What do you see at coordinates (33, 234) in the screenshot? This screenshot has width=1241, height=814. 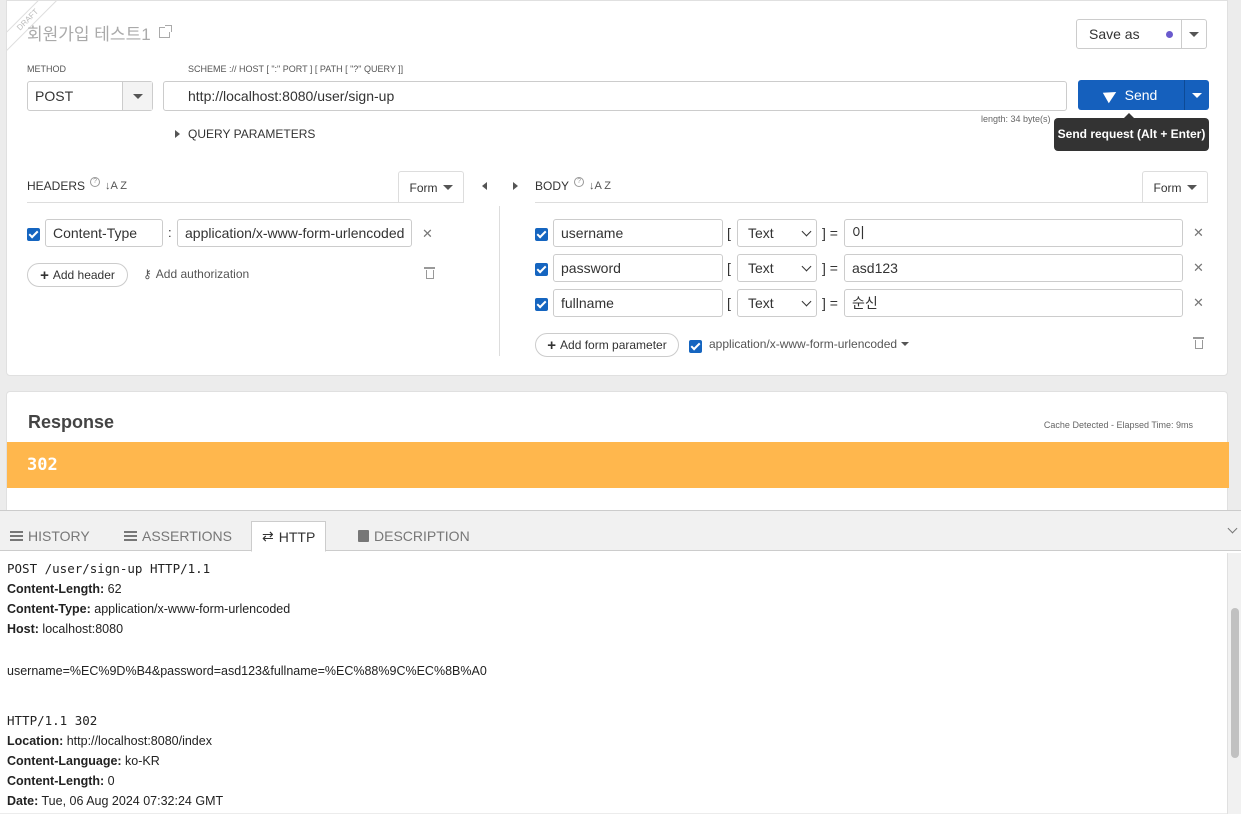 I see `header-row-checkbox` at bounding box center [33, 234].